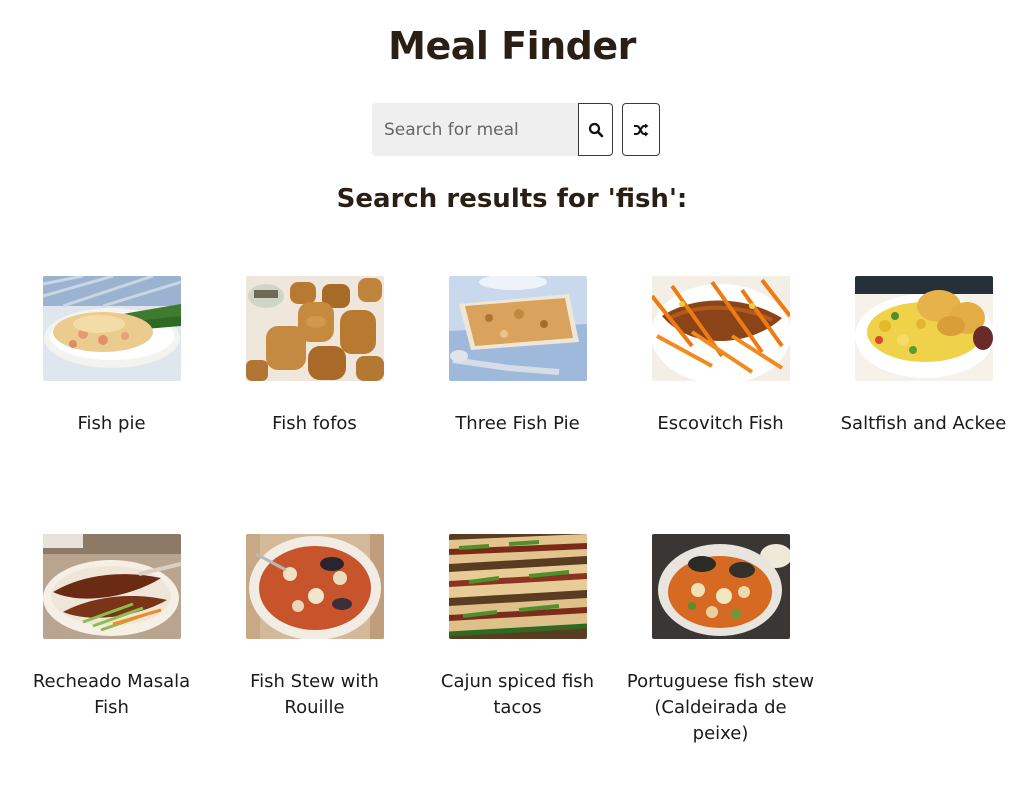  Describe the element at coordinates (720, 405) in the screenshot. I see `meal-card: Escovitch Fish` at that location.